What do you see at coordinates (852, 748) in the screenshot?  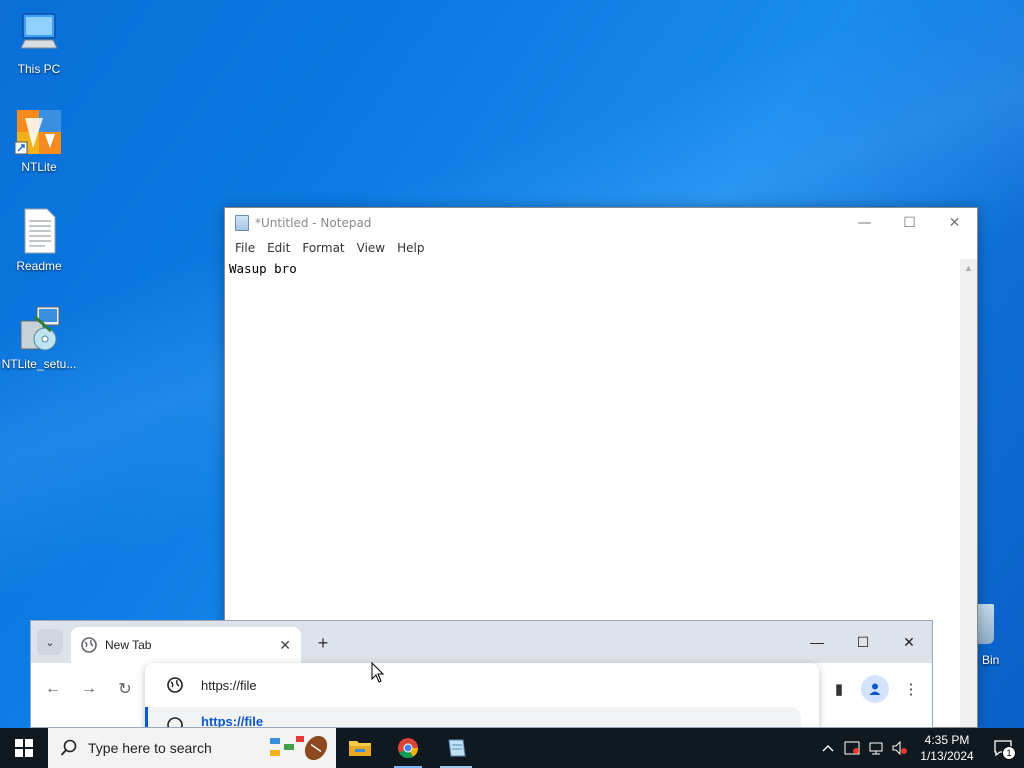 I see `security-icon` at bounding box center [852, 748].